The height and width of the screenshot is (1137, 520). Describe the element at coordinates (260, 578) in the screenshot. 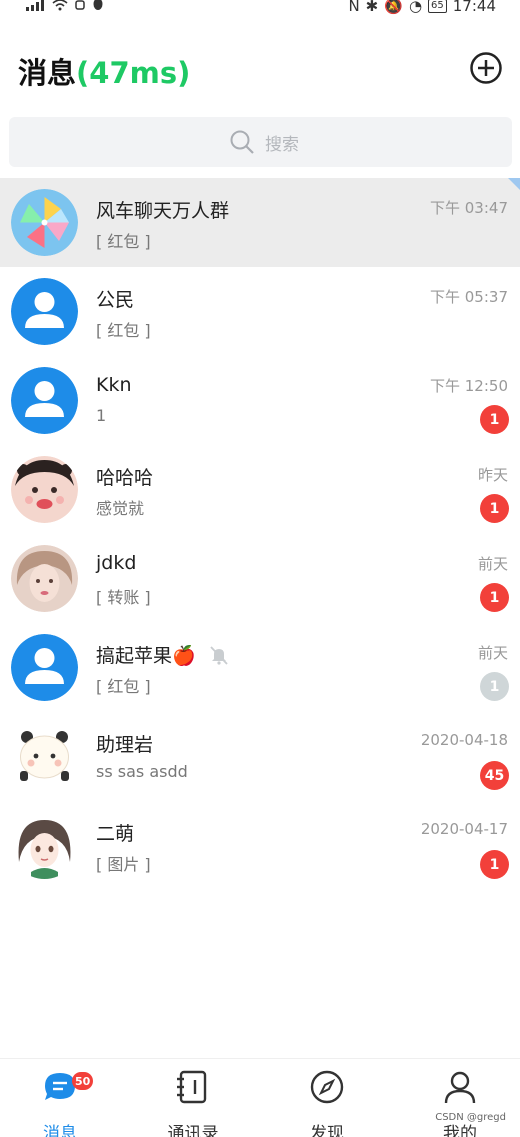

I see `conversation-row: jdkd [ 转账 ] 前天 1` at that location.